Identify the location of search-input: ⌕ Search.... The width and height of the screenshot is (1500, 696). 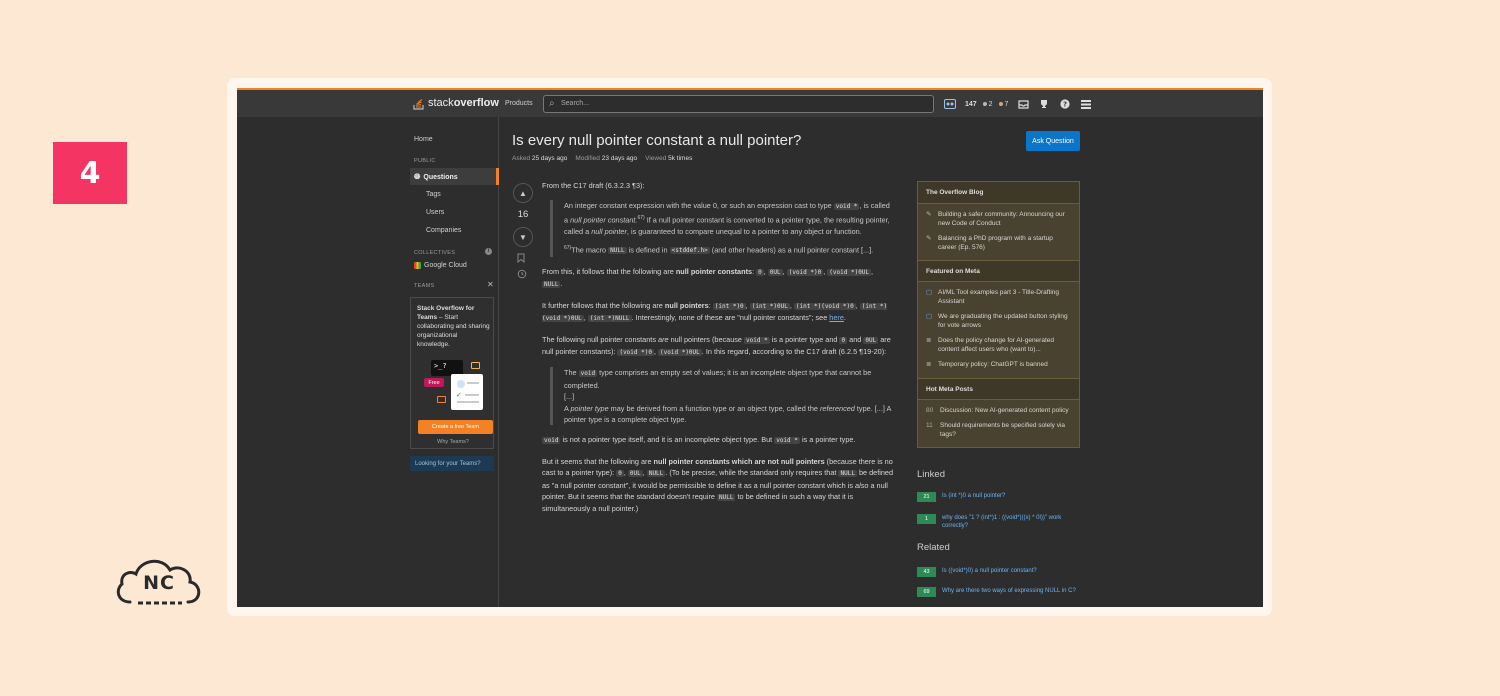
(738, 104).